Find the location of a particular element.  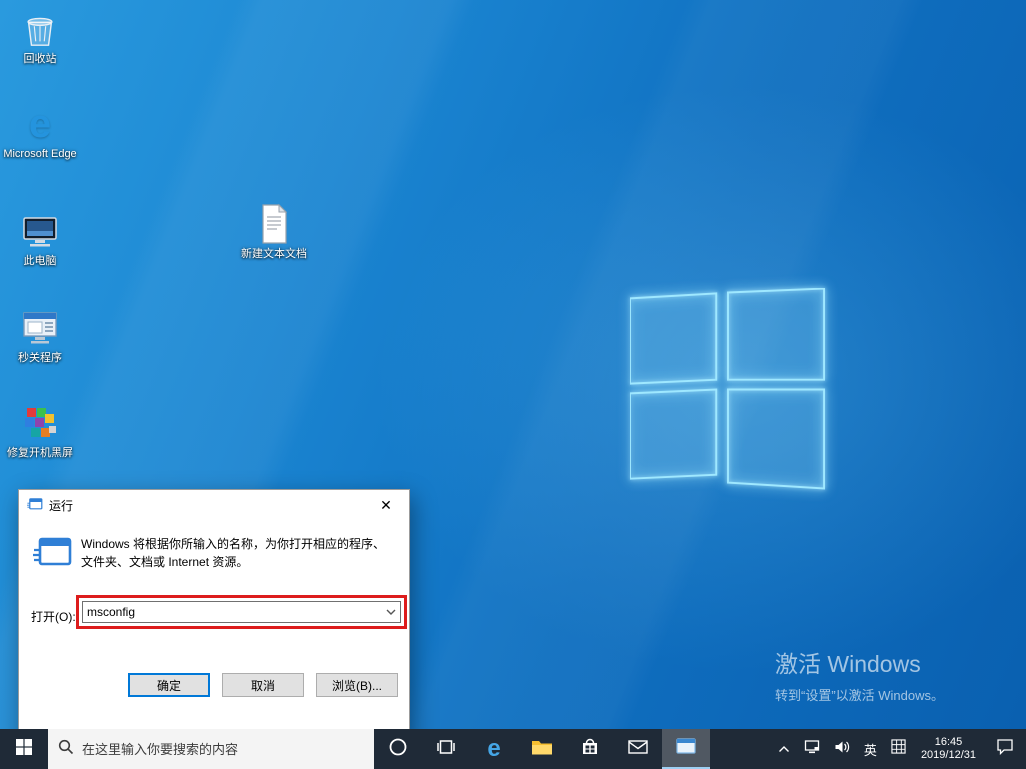

action-center-button is located at coordinates (1005, 749).